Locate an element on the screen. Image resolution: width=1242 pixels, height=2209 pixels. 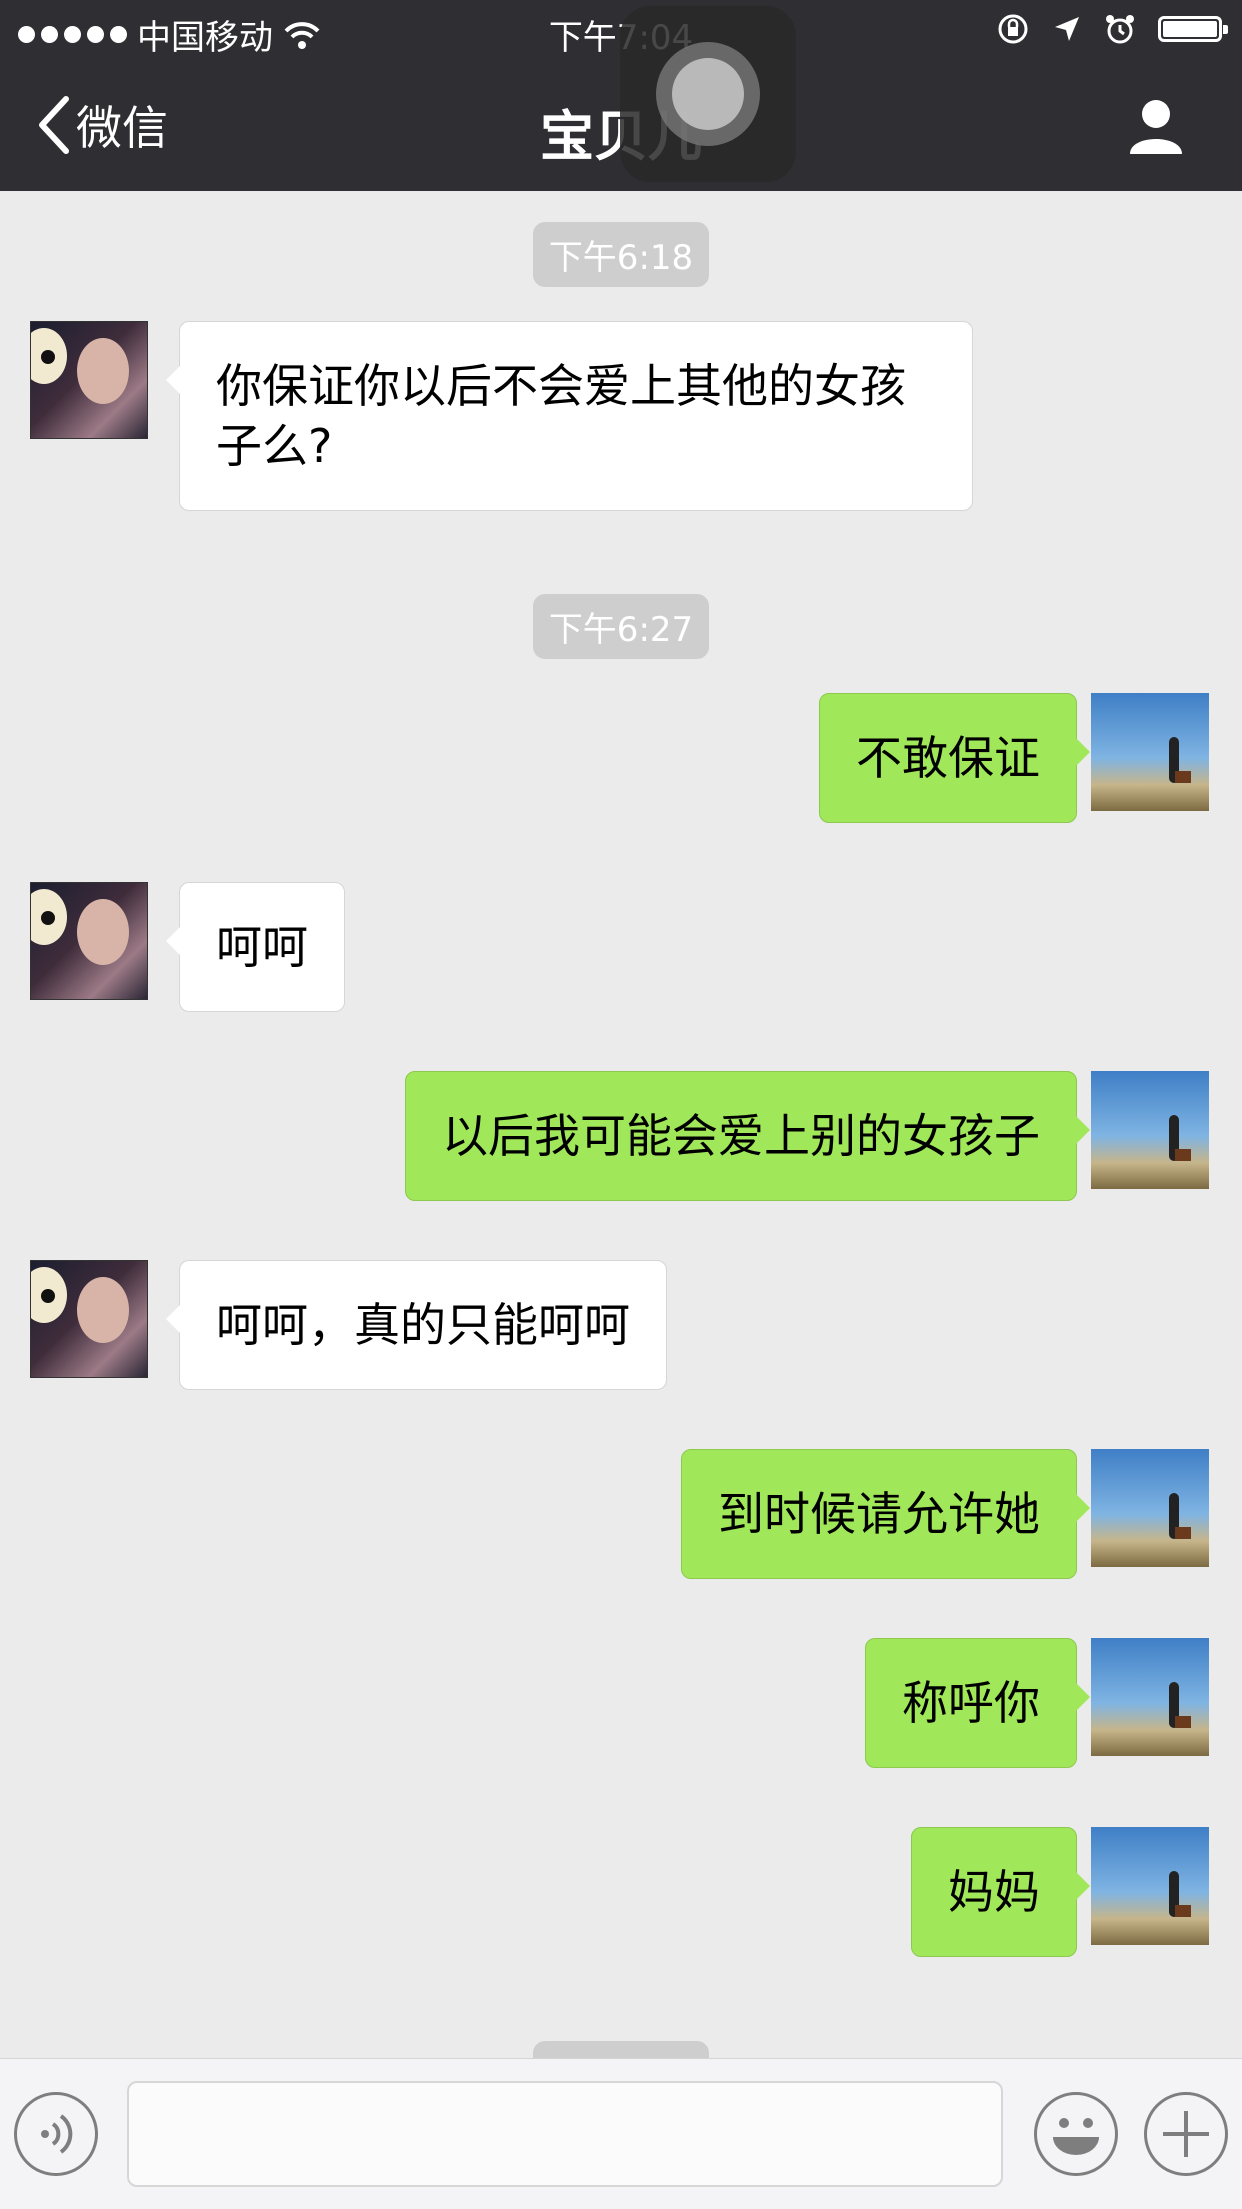
timestamp-partial: 下午0:00 is located at coordinates (621, 2049).